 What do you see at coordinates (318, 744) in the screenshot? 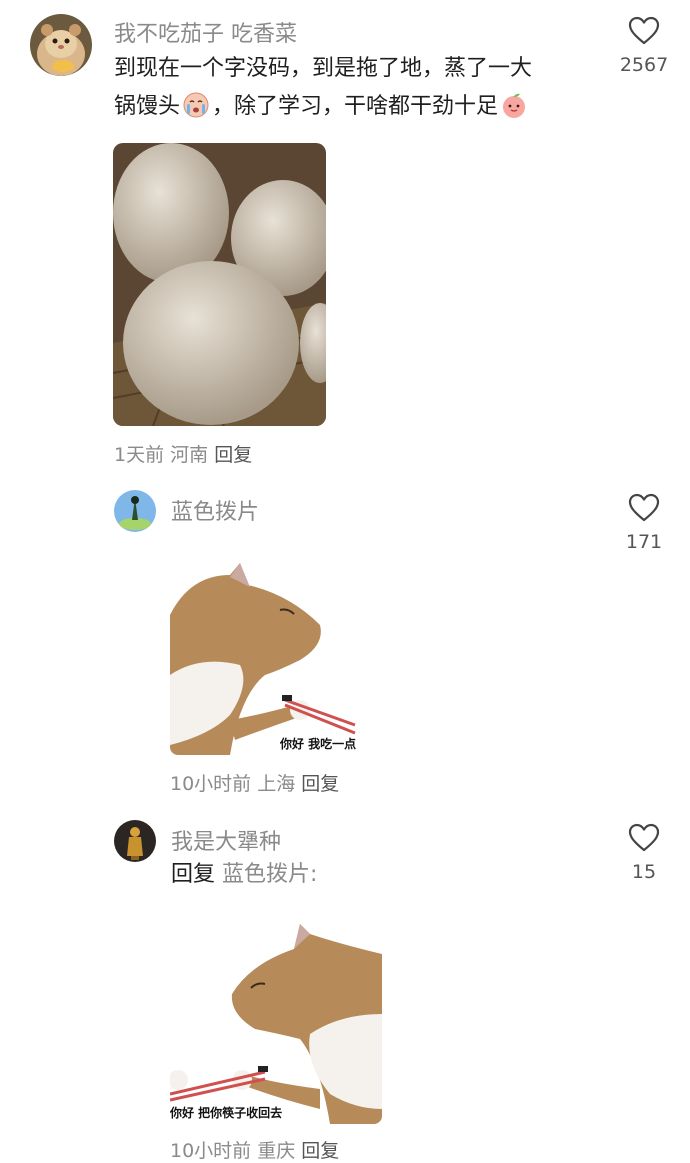
I see `sticker-caption: 你好 我吃一点` at bounding box center [318, 744].